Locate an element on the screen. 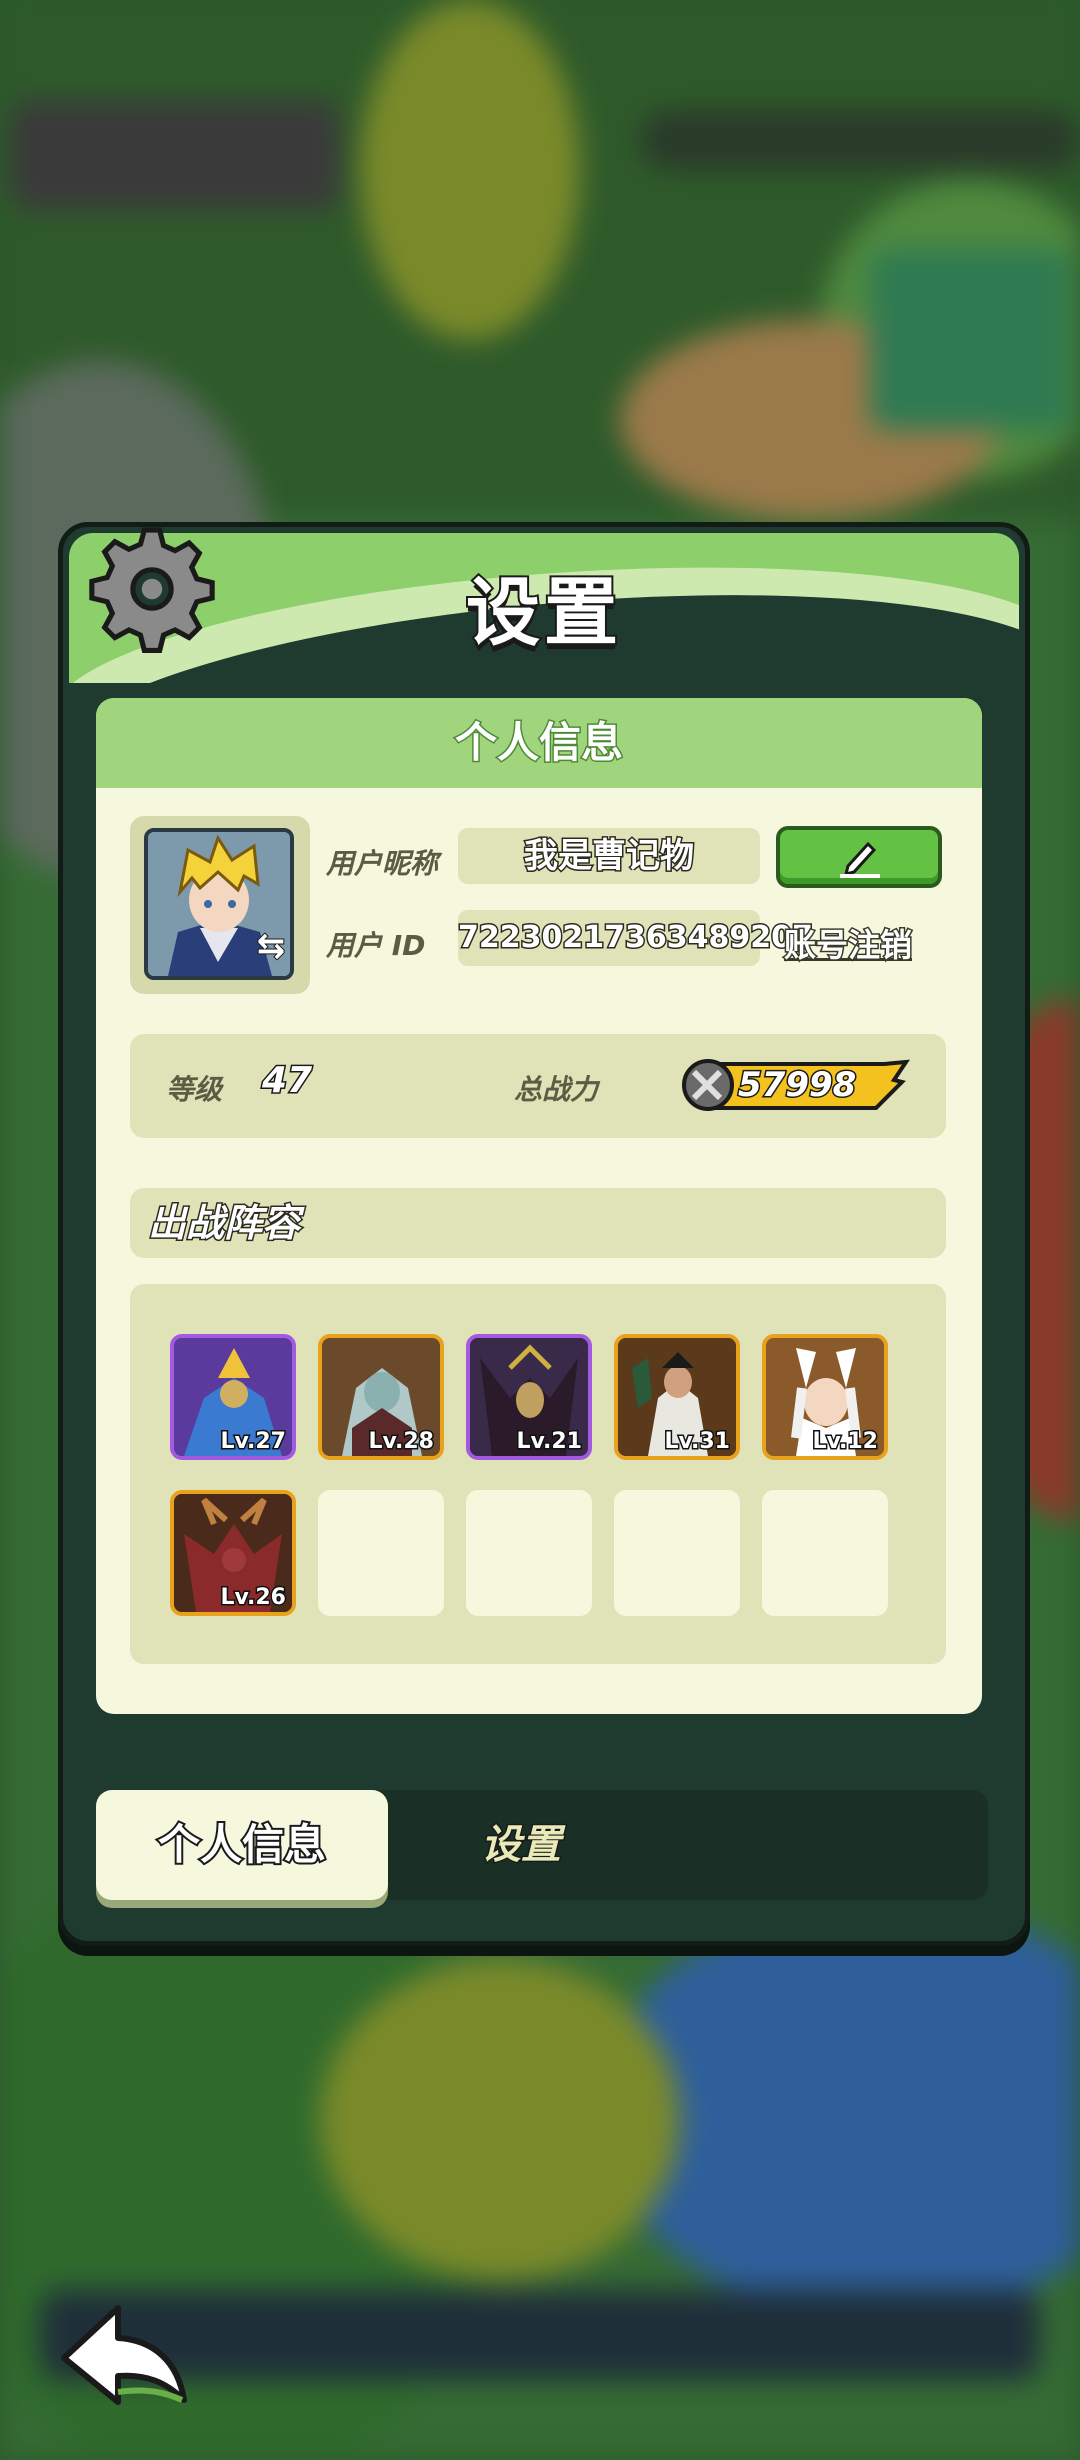 The height and width of the screenshot is (2460, 1080). hero-level: Lv.21 is located at coordinates (549, 1442).